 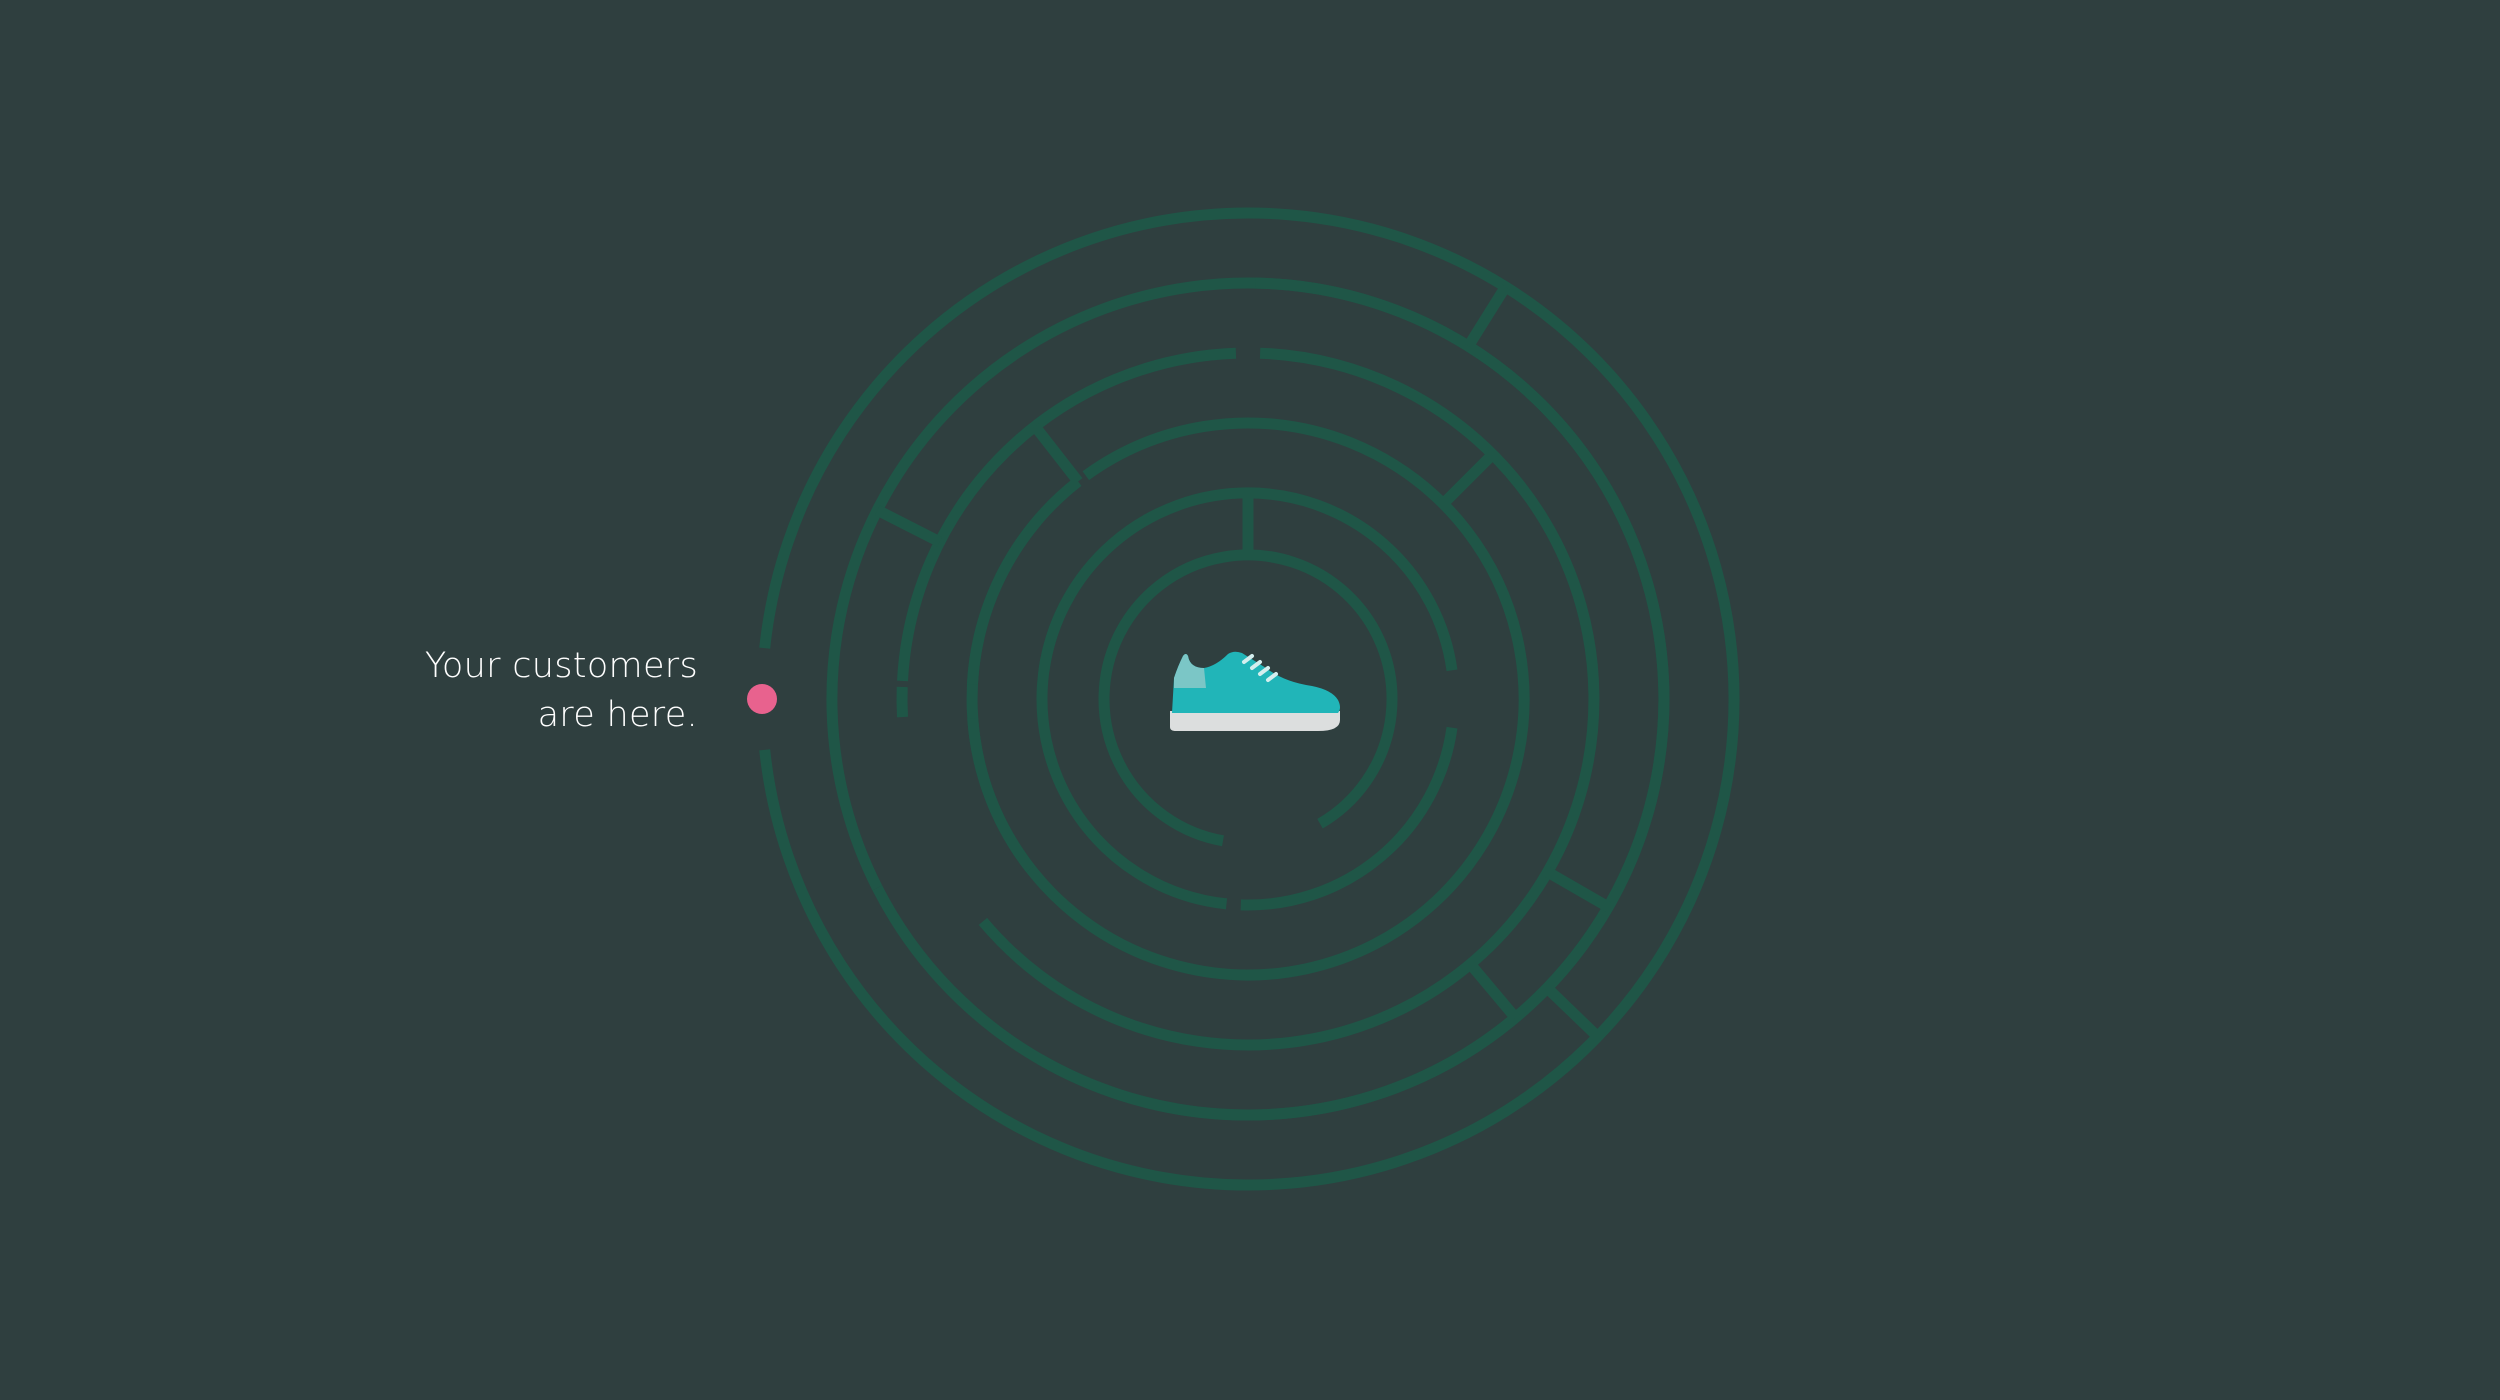 What do you see at coordinates (762, 699) in the screenshot?
I see `start-marker-icon` at bounding box center [762, 699].